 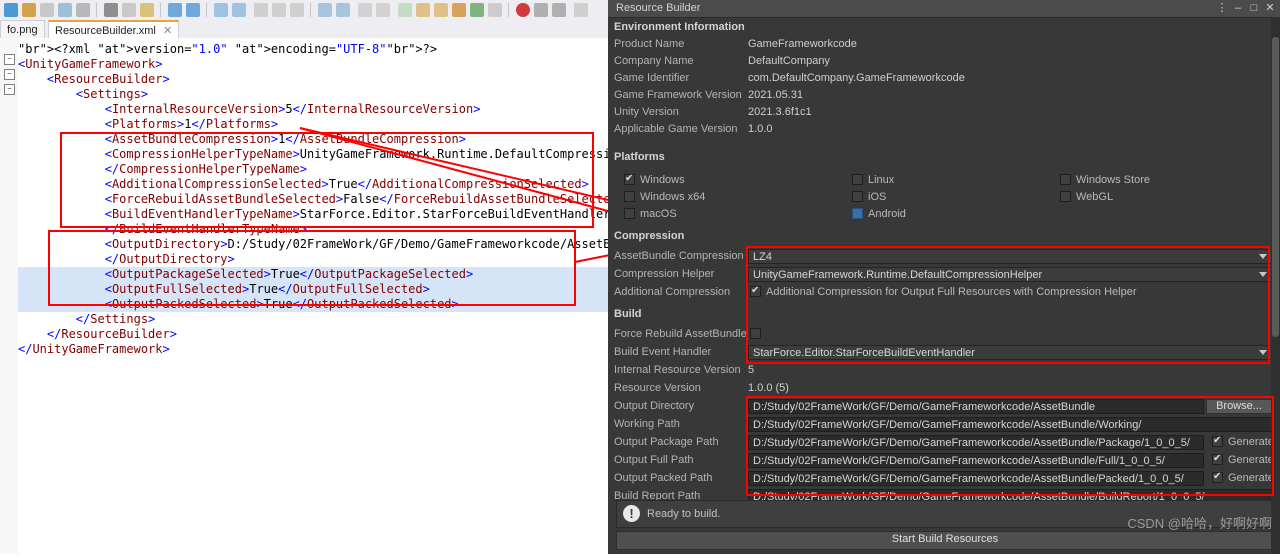 I want to click on platform-checkbox-linux, so click(x=857, y=179).